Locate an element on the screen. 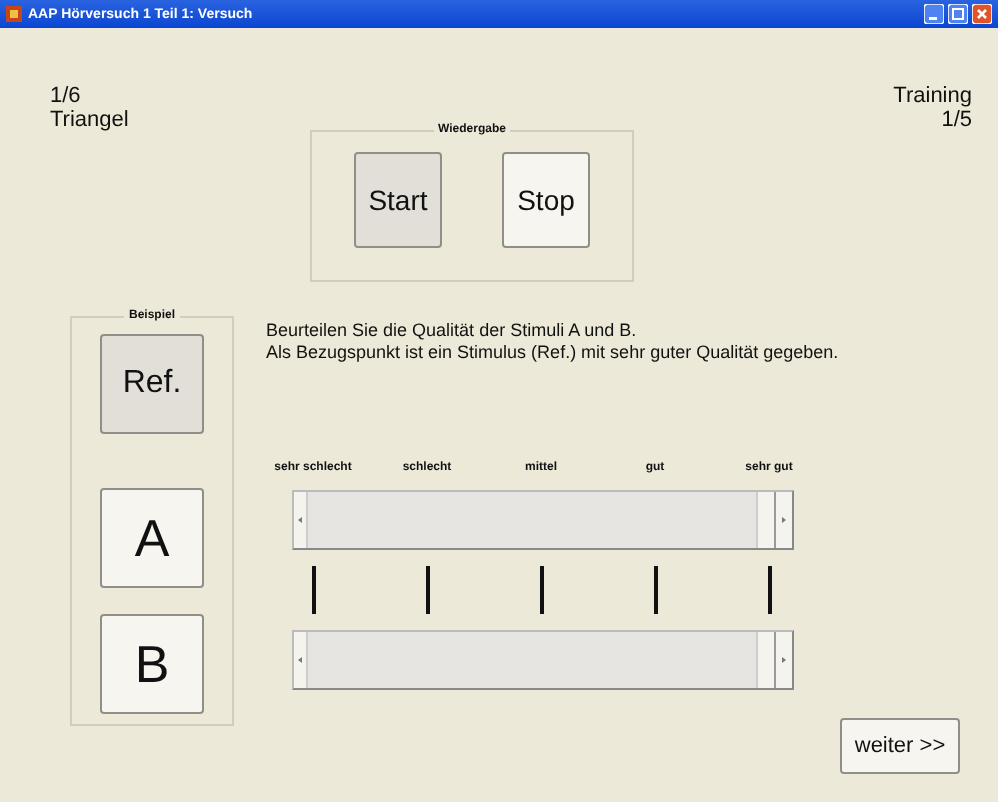 This screenshot has height=802, width=998. playback-button: Start is located at coordinates (398, 200).